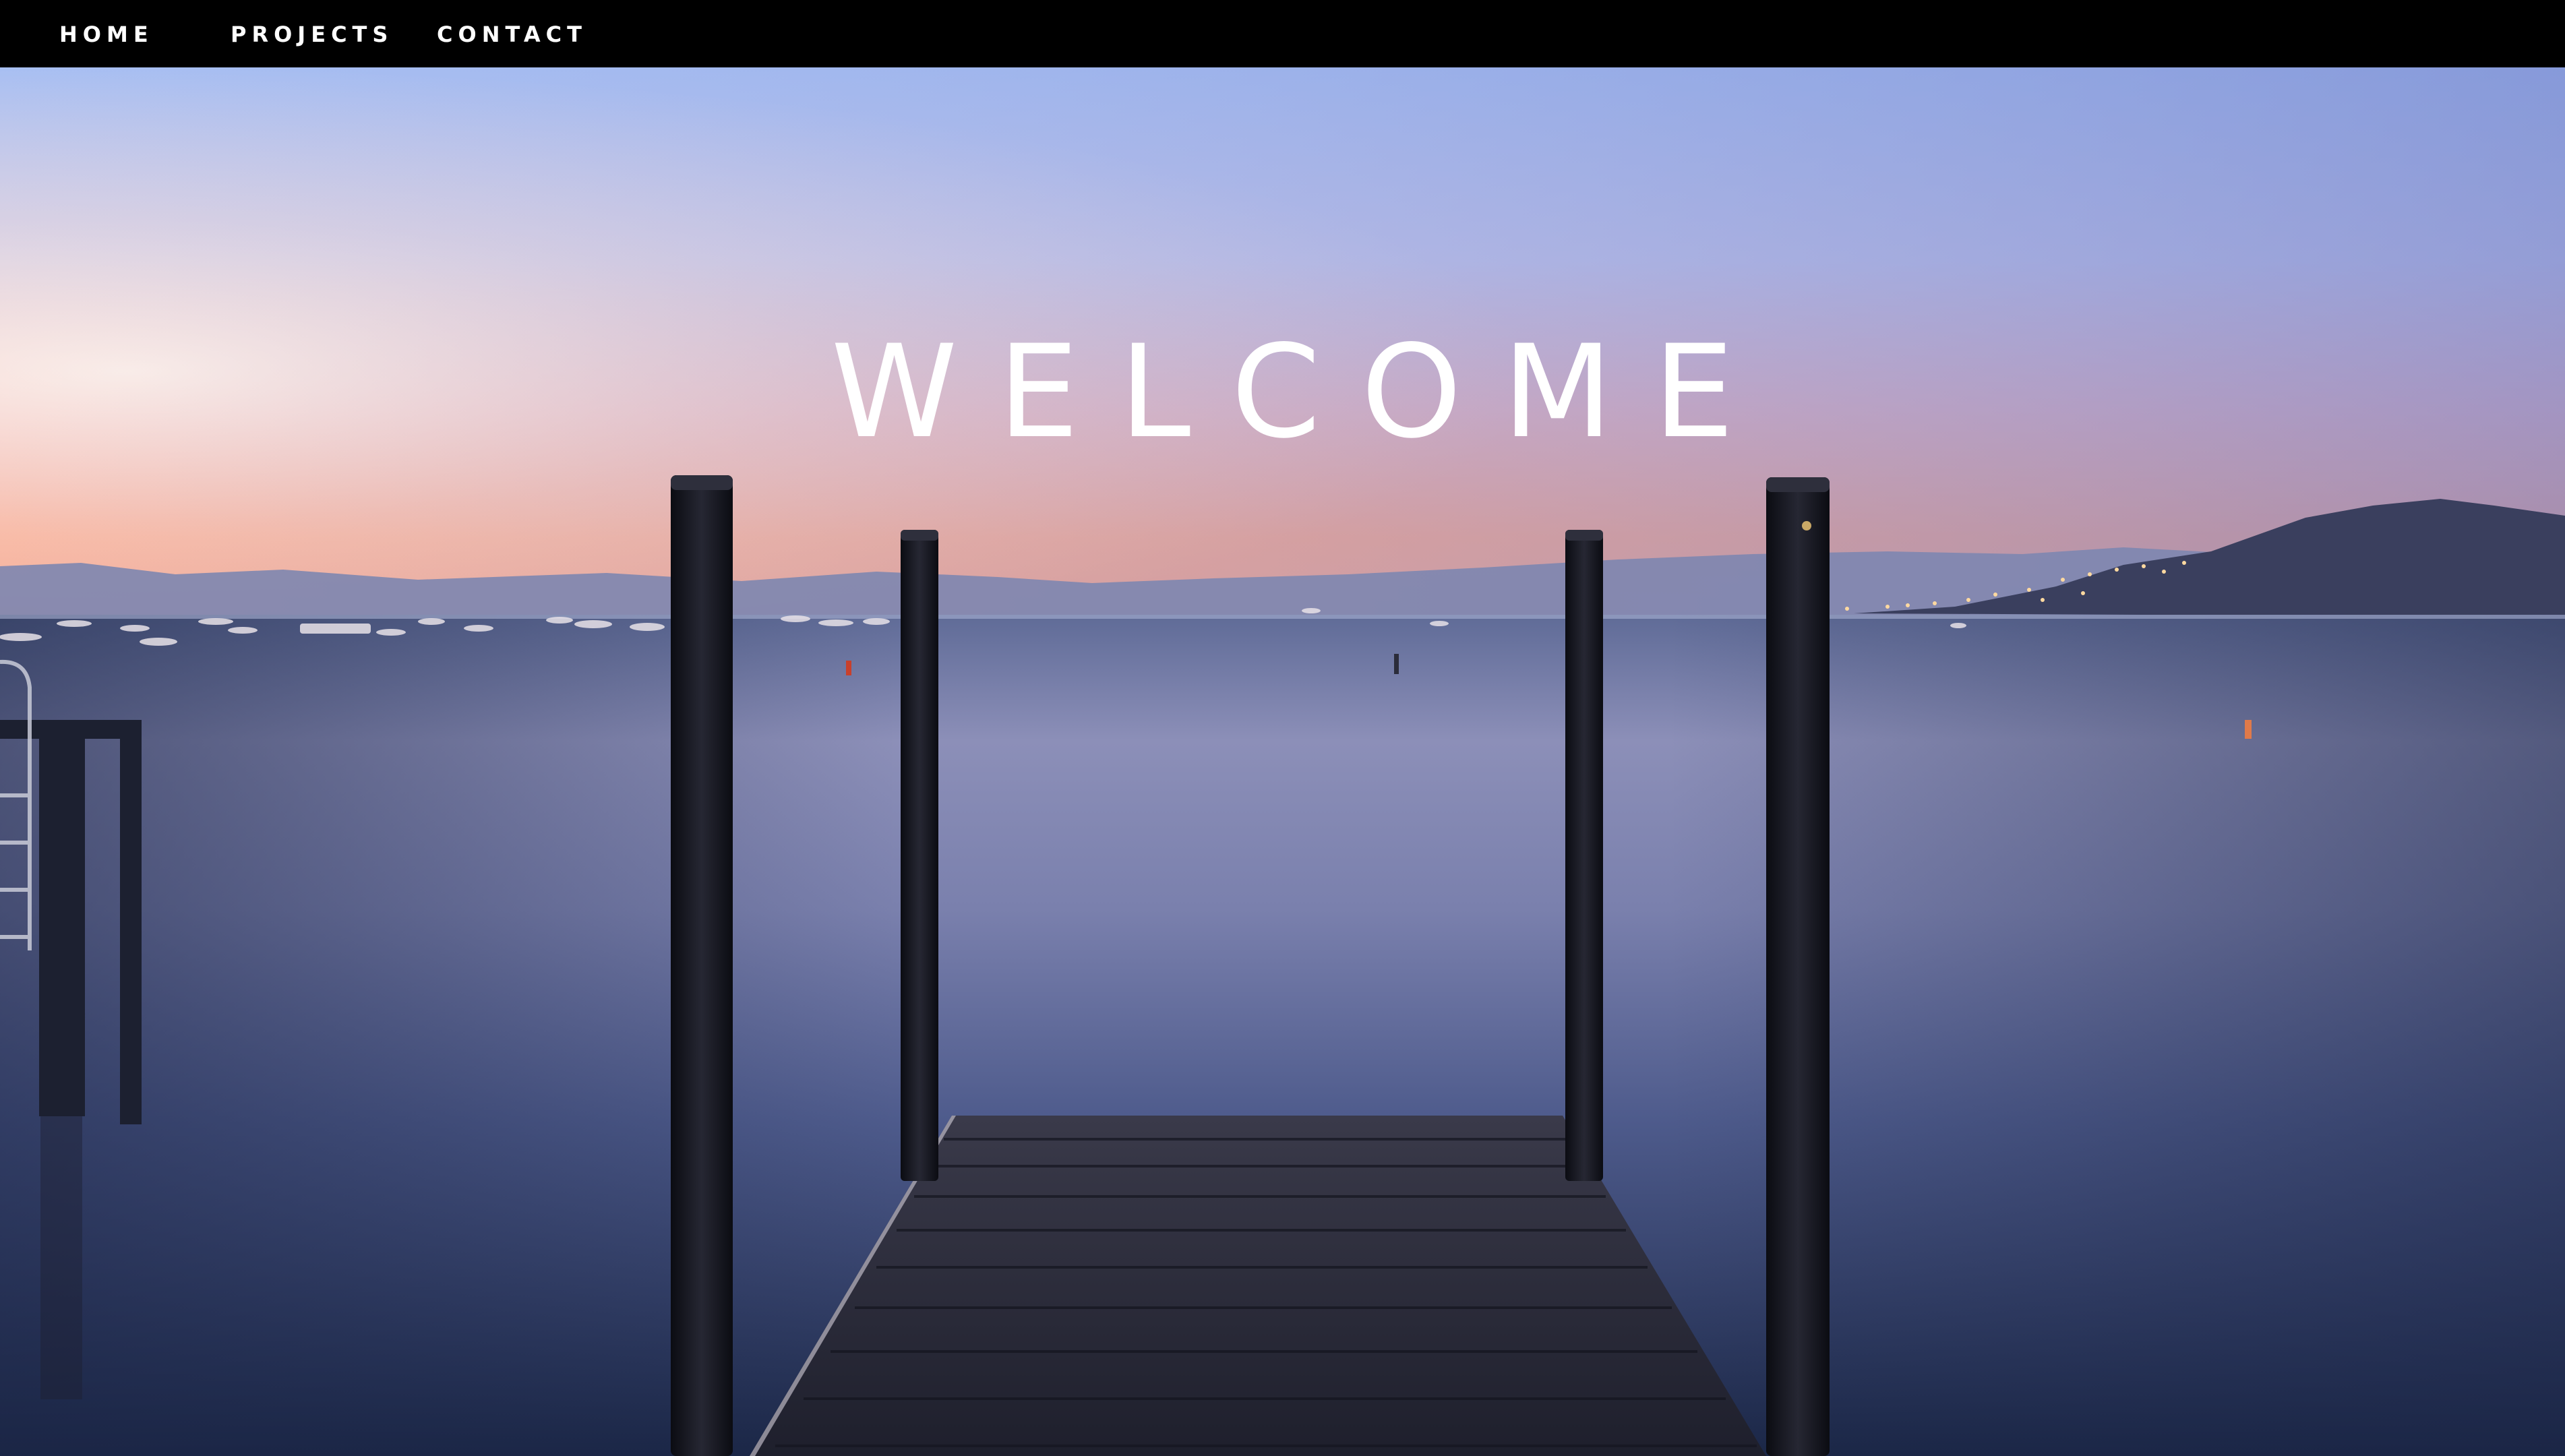 This screenshot has width=2565, height=1456. I want to click on top-navbar: HOME PROJECTS CONTACT, so click(1282, 33).